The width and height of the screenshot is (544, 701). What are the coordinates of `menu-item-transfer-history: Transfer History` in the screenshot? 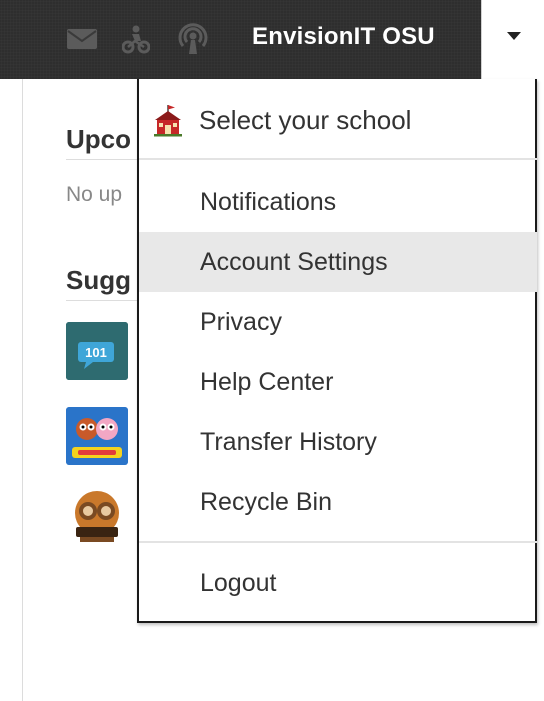 It's located at (338, 442).